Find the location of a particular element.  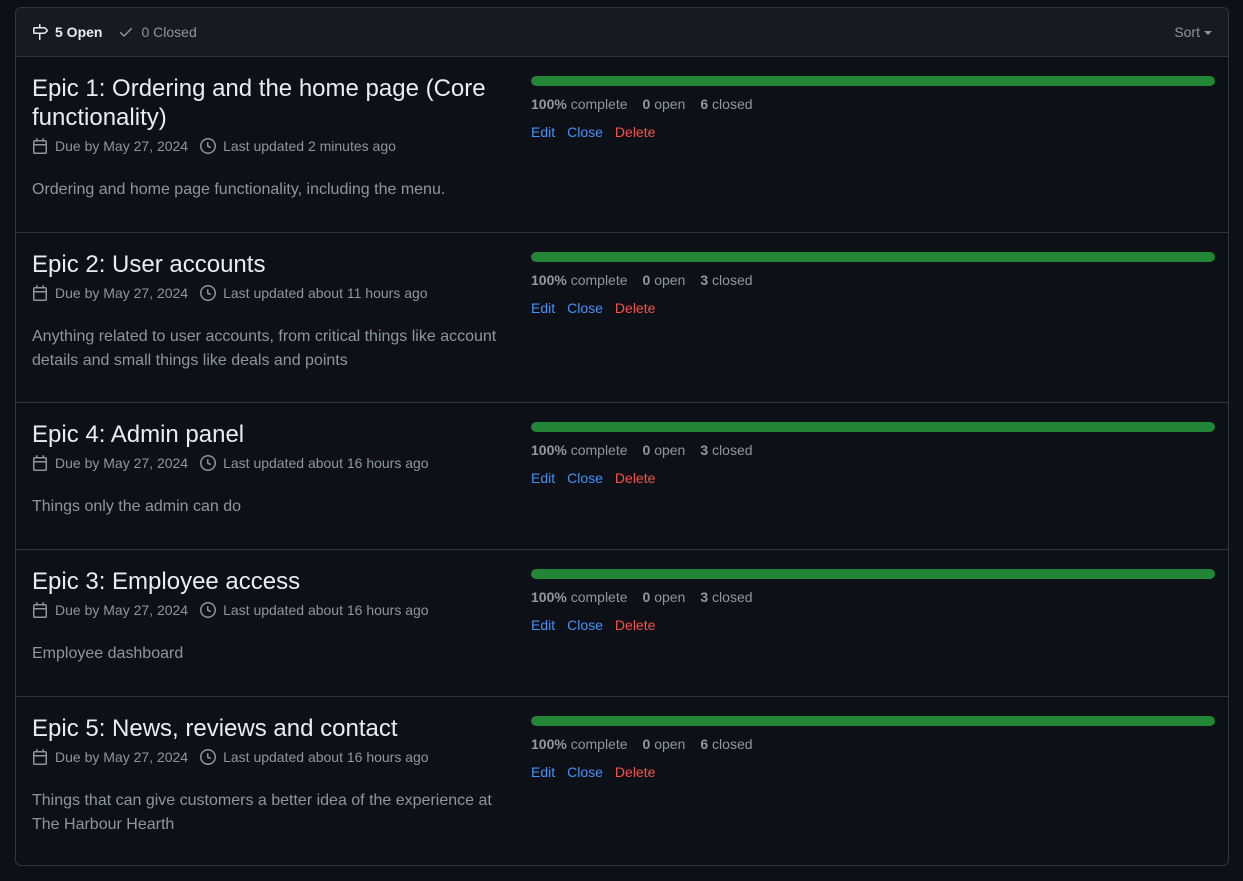

milestone-title: Epic 2: User accounts is located at coordinates (267, 264).